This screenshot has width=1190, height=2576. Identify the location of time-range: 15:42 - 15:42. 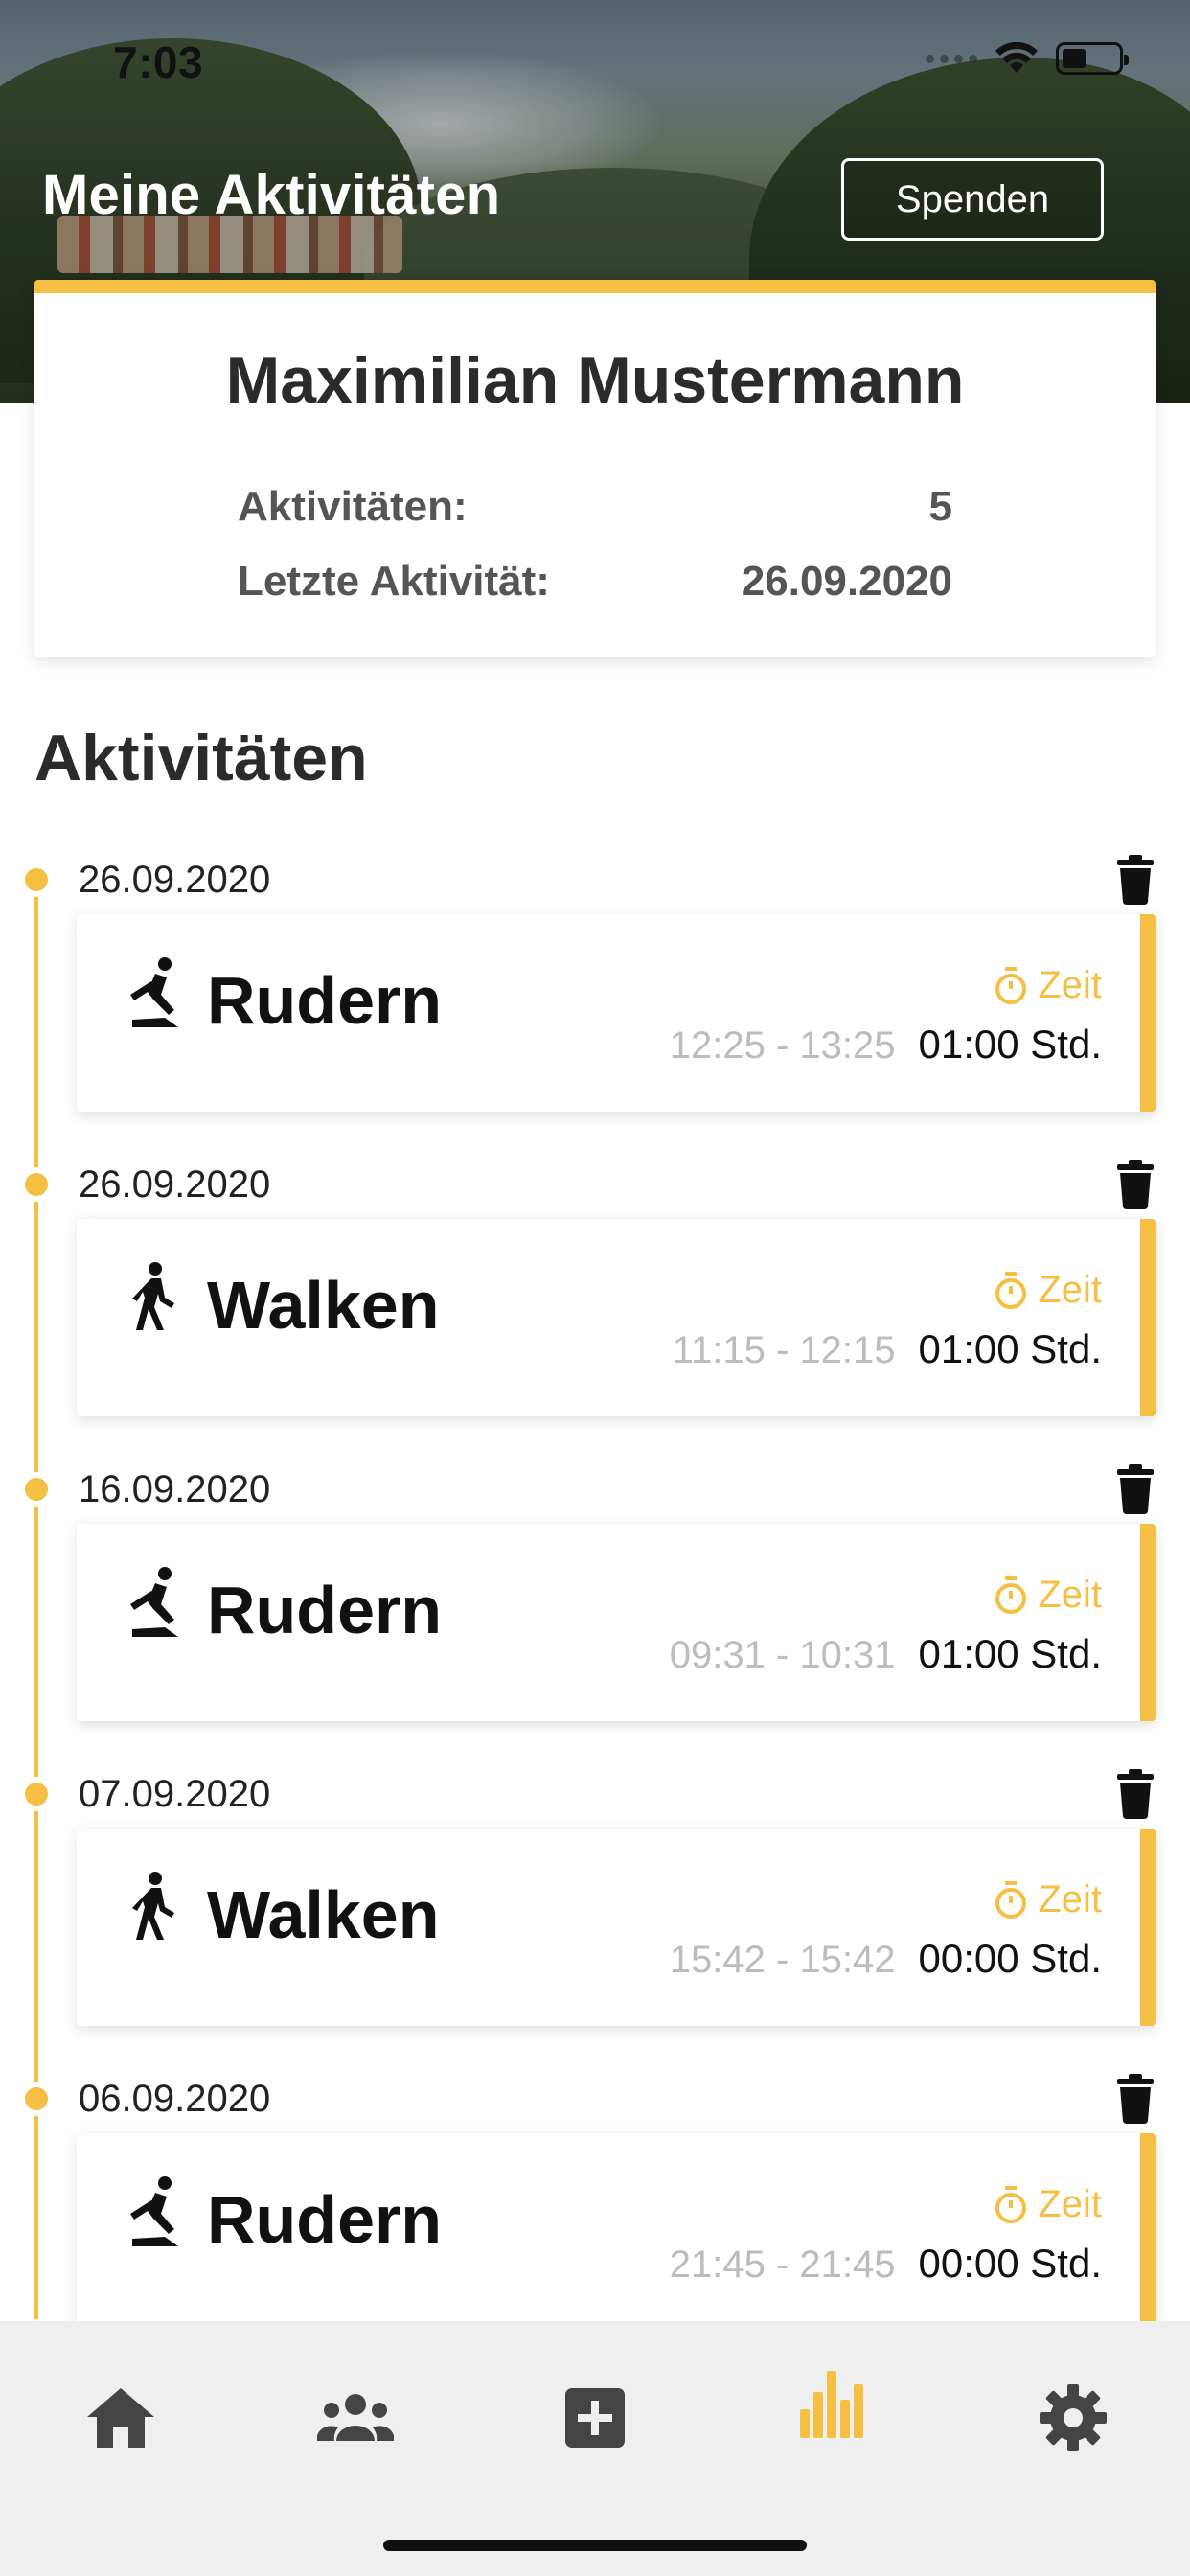
(782, 1960).